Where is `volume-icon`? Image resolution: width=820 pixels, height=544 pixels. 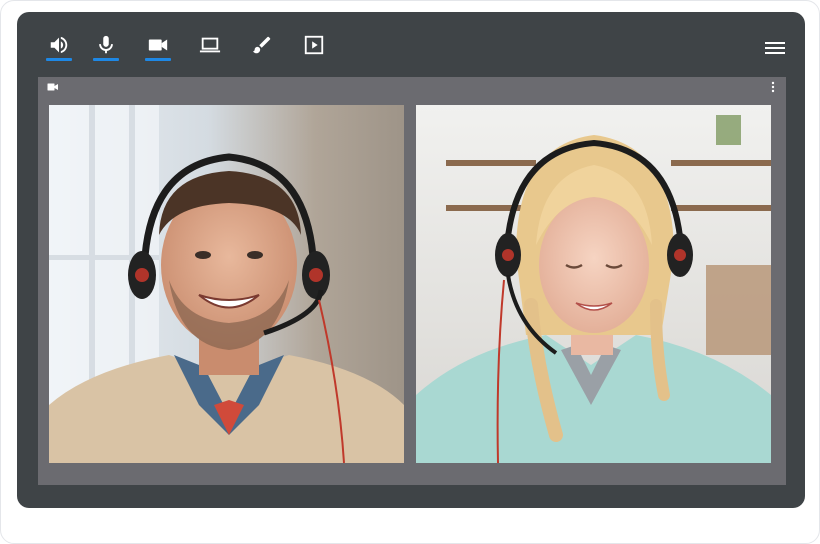
volume-icon is located at coordinates (59, 45).